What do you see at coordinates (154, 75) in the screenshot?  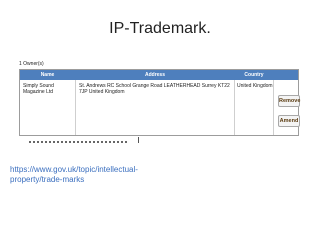 I see `column-header-address: Address` at bounding box center [154, 75].